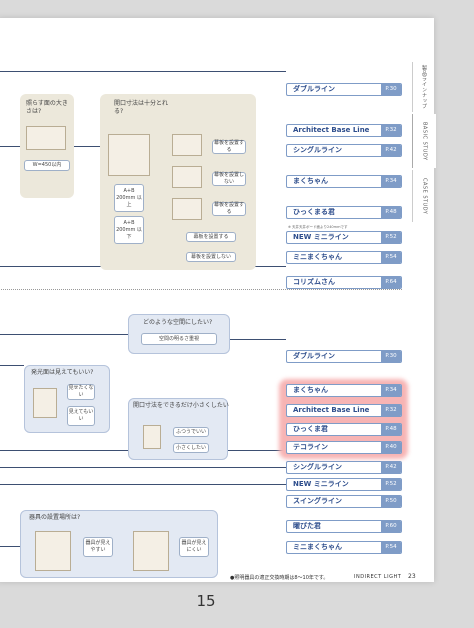 This screenshot has width=474, height=628. I want to click on space-option: 空間の明るさ重視, so click(179, 339).